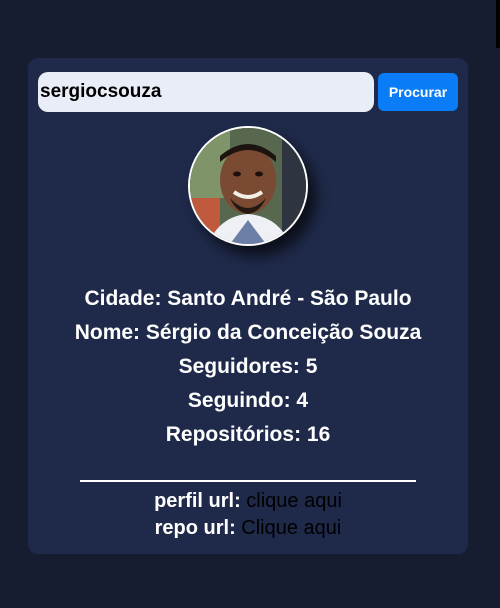 The image size is (500, 608). Describe the element at coordinates (248, 298) in the screenshot. I see `city-text: Cidade: Santo André - São Paulo` at that location.